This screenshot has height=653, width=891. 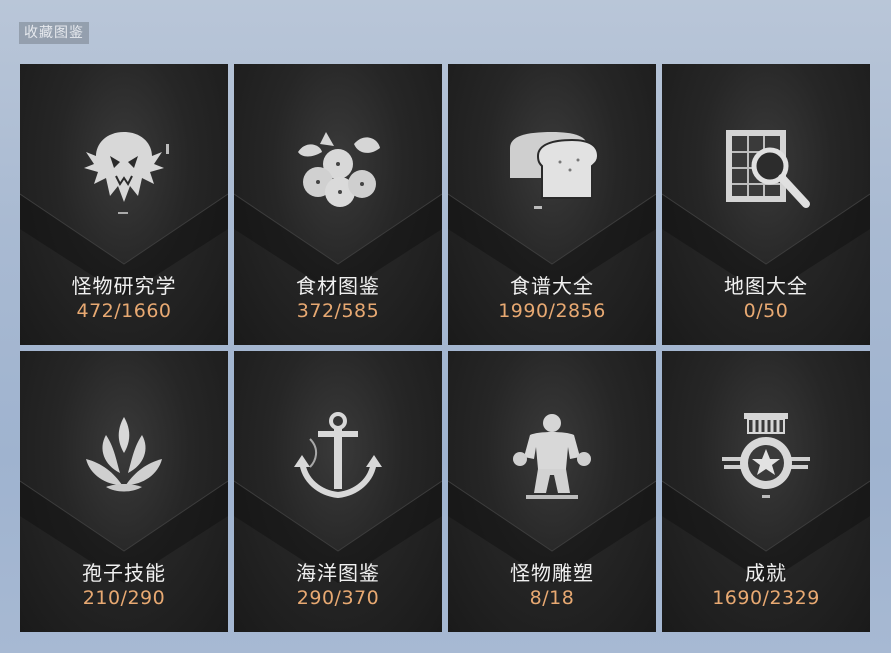 What do you see at coordinates (338, 311) in the screenshot?
I see `card-count: 372/585` at bounding box center [338, 311].